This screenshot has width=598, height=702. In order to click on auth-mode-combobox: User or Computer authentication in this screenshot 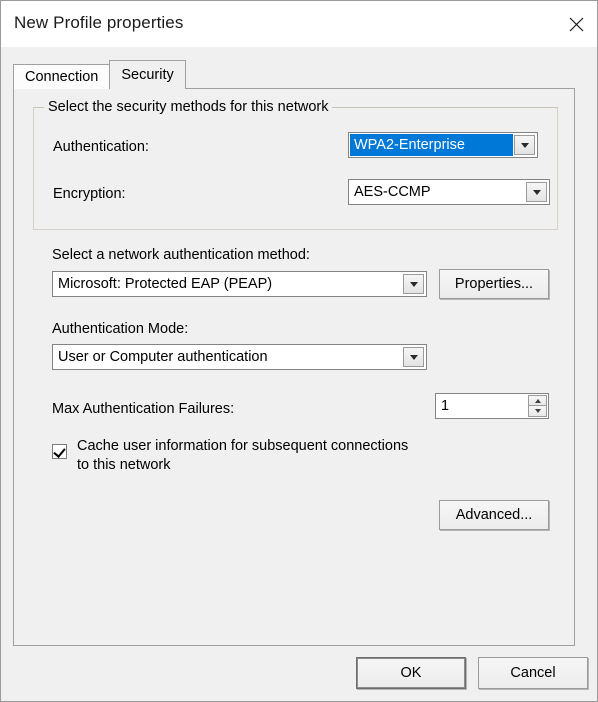, I will do `click(239, 357)`.